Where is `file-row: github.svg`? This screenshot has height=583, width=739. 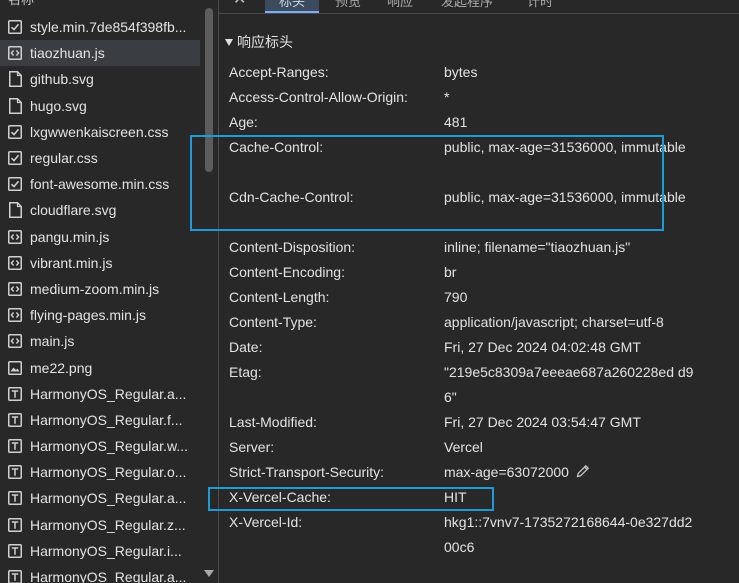 file-row: github.svg is located at coordinates (100, 79).